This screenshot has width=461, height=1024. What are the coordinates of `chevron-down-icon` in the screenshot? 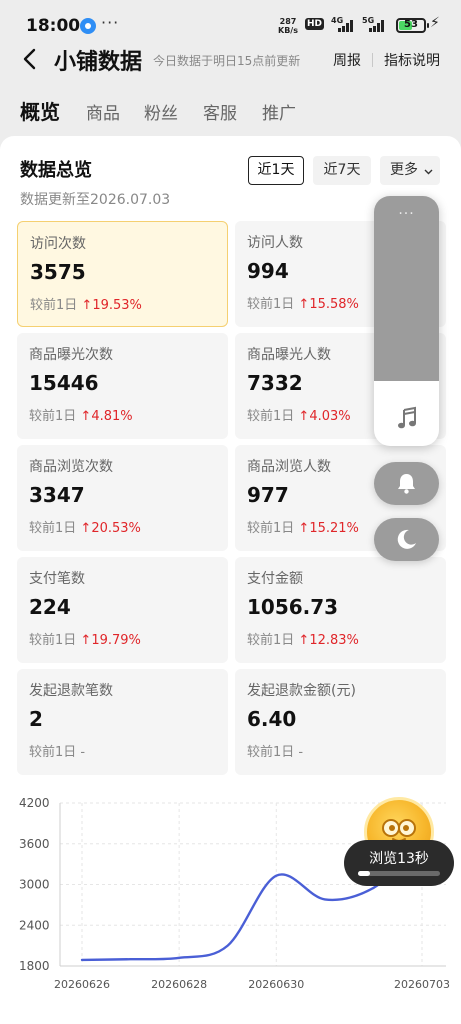 It's located at (428, 172).